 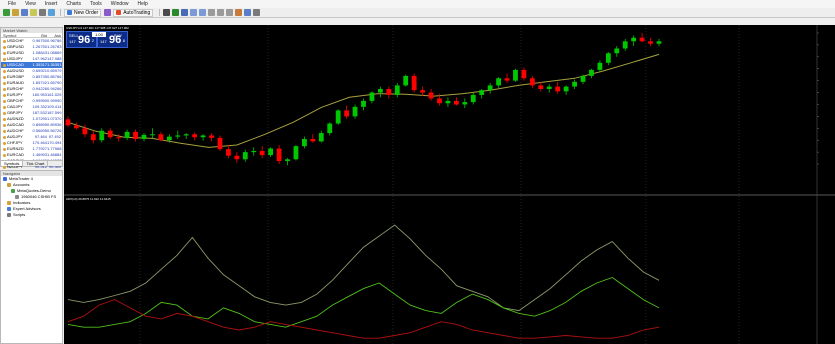 I want to click on menu-help: Help, so click(x=143, y=4).